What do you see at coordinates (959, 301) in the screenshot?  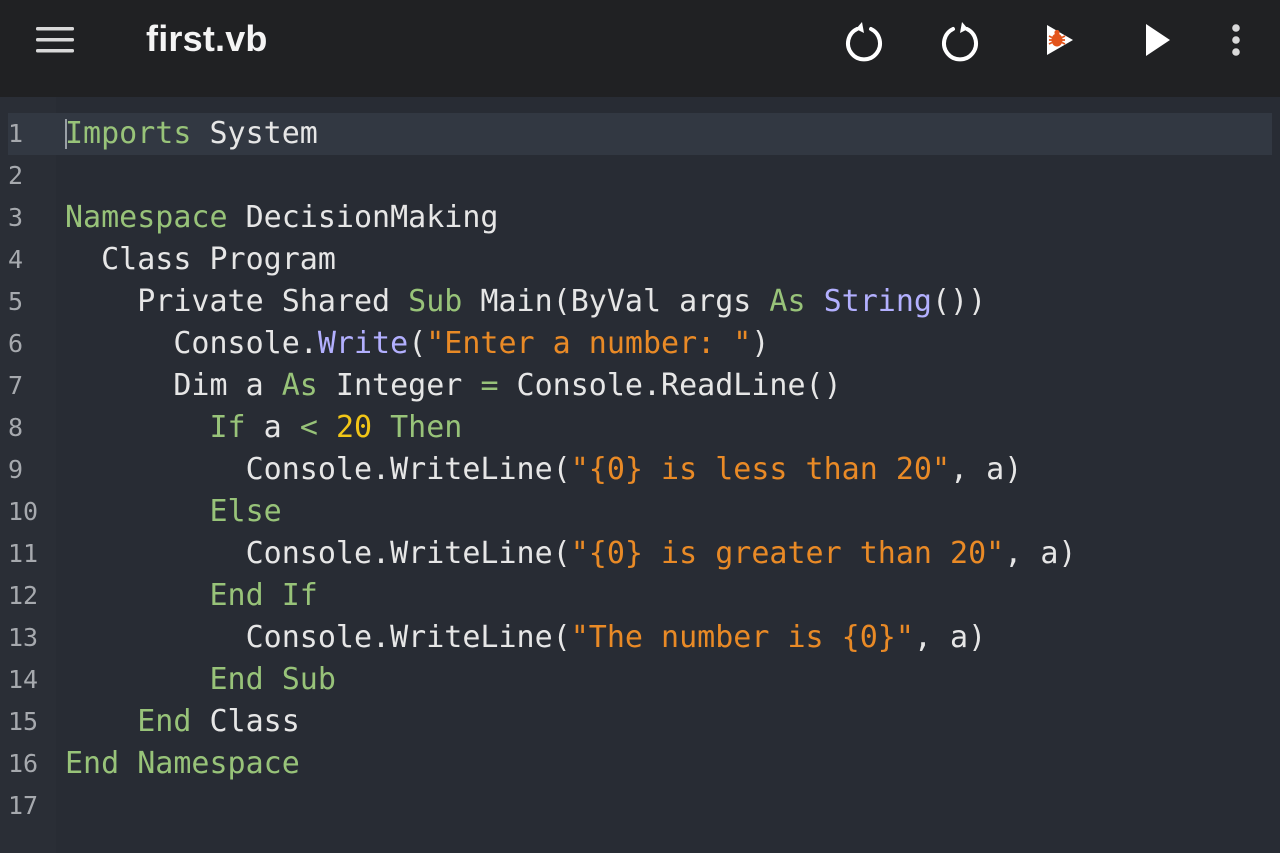 I see `code-token: ())` at bounding box center [959, 301].